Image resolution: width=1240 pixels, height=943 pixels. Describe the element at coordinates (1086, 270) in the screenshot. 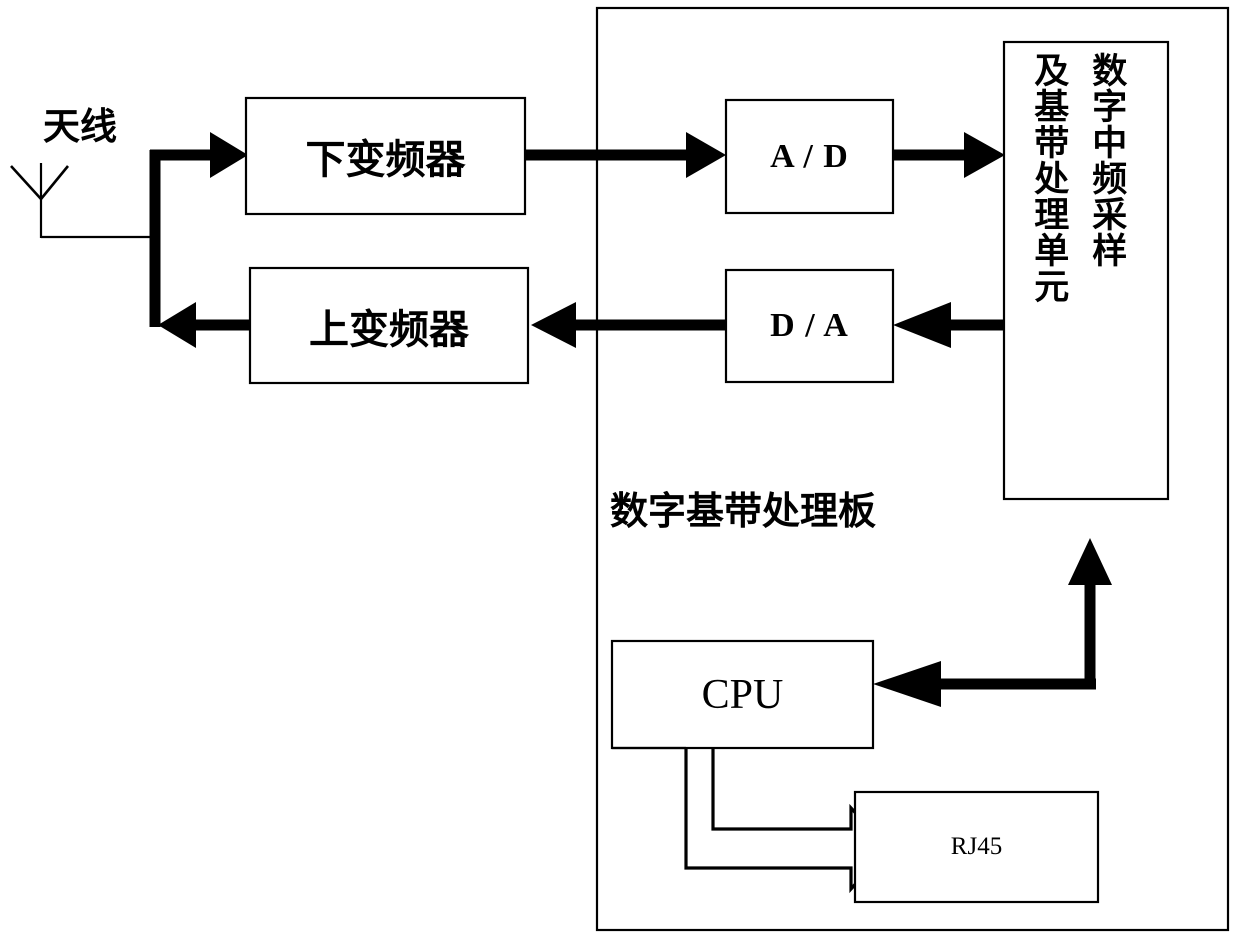

I see `node-processing-unit` at that location.